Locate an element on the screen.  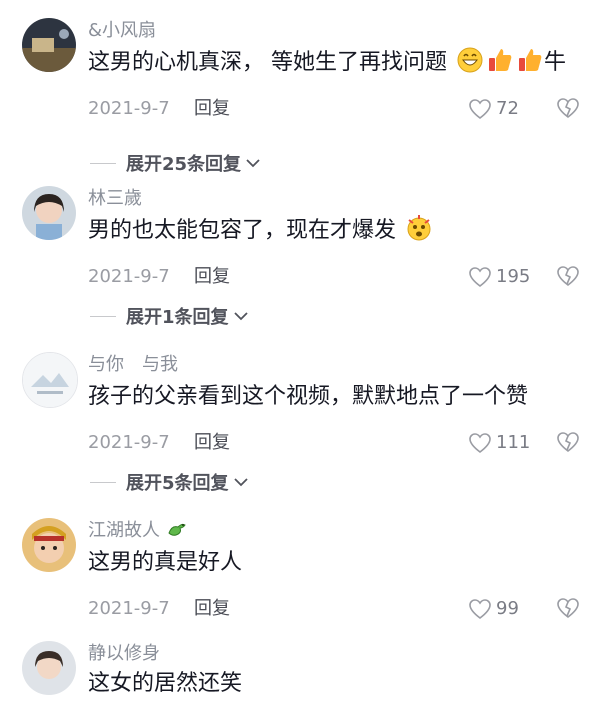
expand-replies-label: 展开1条回复 is located at coordinates (177, 317).